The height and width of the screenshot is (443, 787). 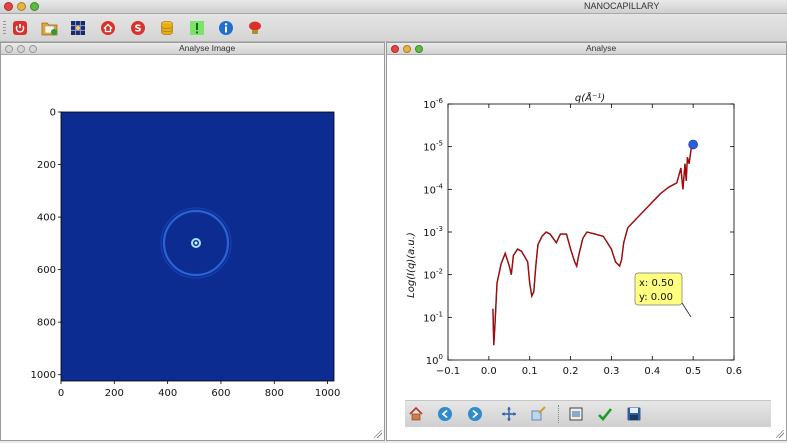 I want to click on y-tick-exponent: 0, so click(x=441, y=357).